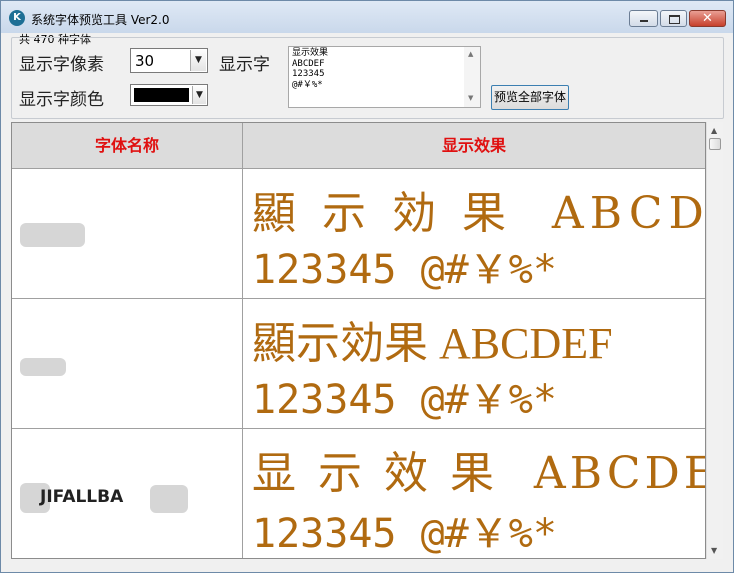 This screenshot has height=573, width=734. What do you see at coordinates (17, 18) in the screenshot?
I see `app-icon: K` at bounding box center [17, 18].